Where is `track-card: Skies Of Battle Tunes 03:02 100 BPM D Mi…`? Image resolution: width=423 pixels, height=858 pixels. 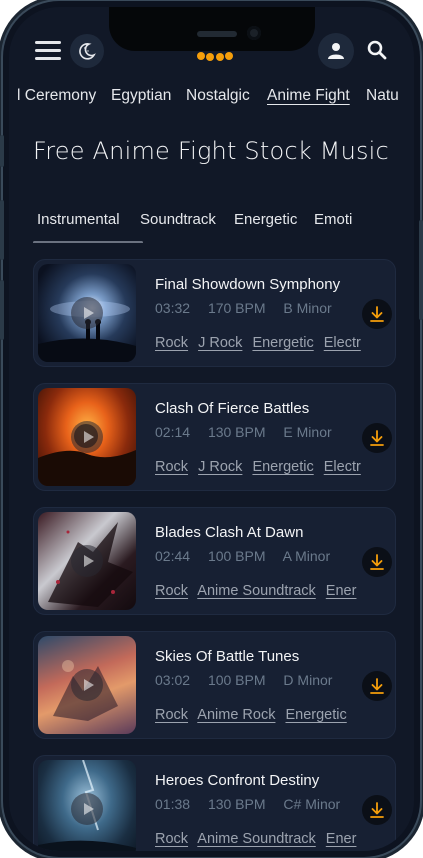
track-card: Skies Of Battle Tunes 03:02 100 BPM D Mi… is located at coordinates (214, 685).